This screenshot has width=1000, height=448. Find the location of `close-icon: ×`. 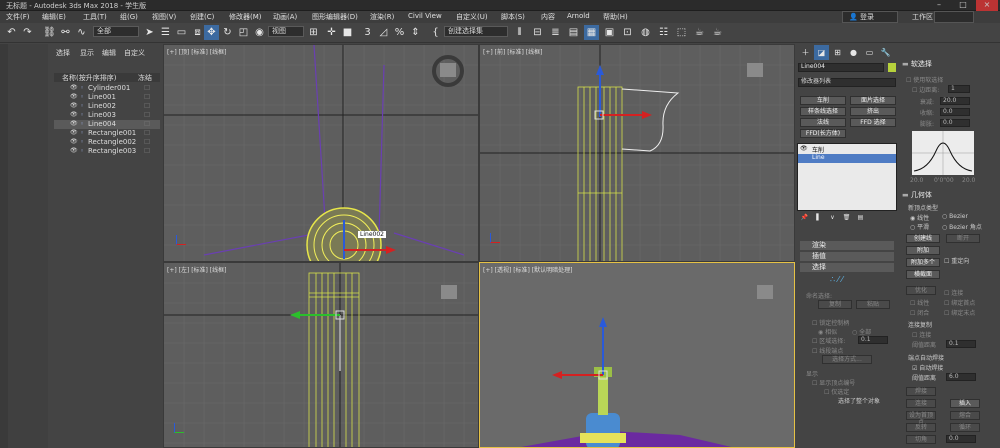

close-icon: × is located at coordinates (987, 5).